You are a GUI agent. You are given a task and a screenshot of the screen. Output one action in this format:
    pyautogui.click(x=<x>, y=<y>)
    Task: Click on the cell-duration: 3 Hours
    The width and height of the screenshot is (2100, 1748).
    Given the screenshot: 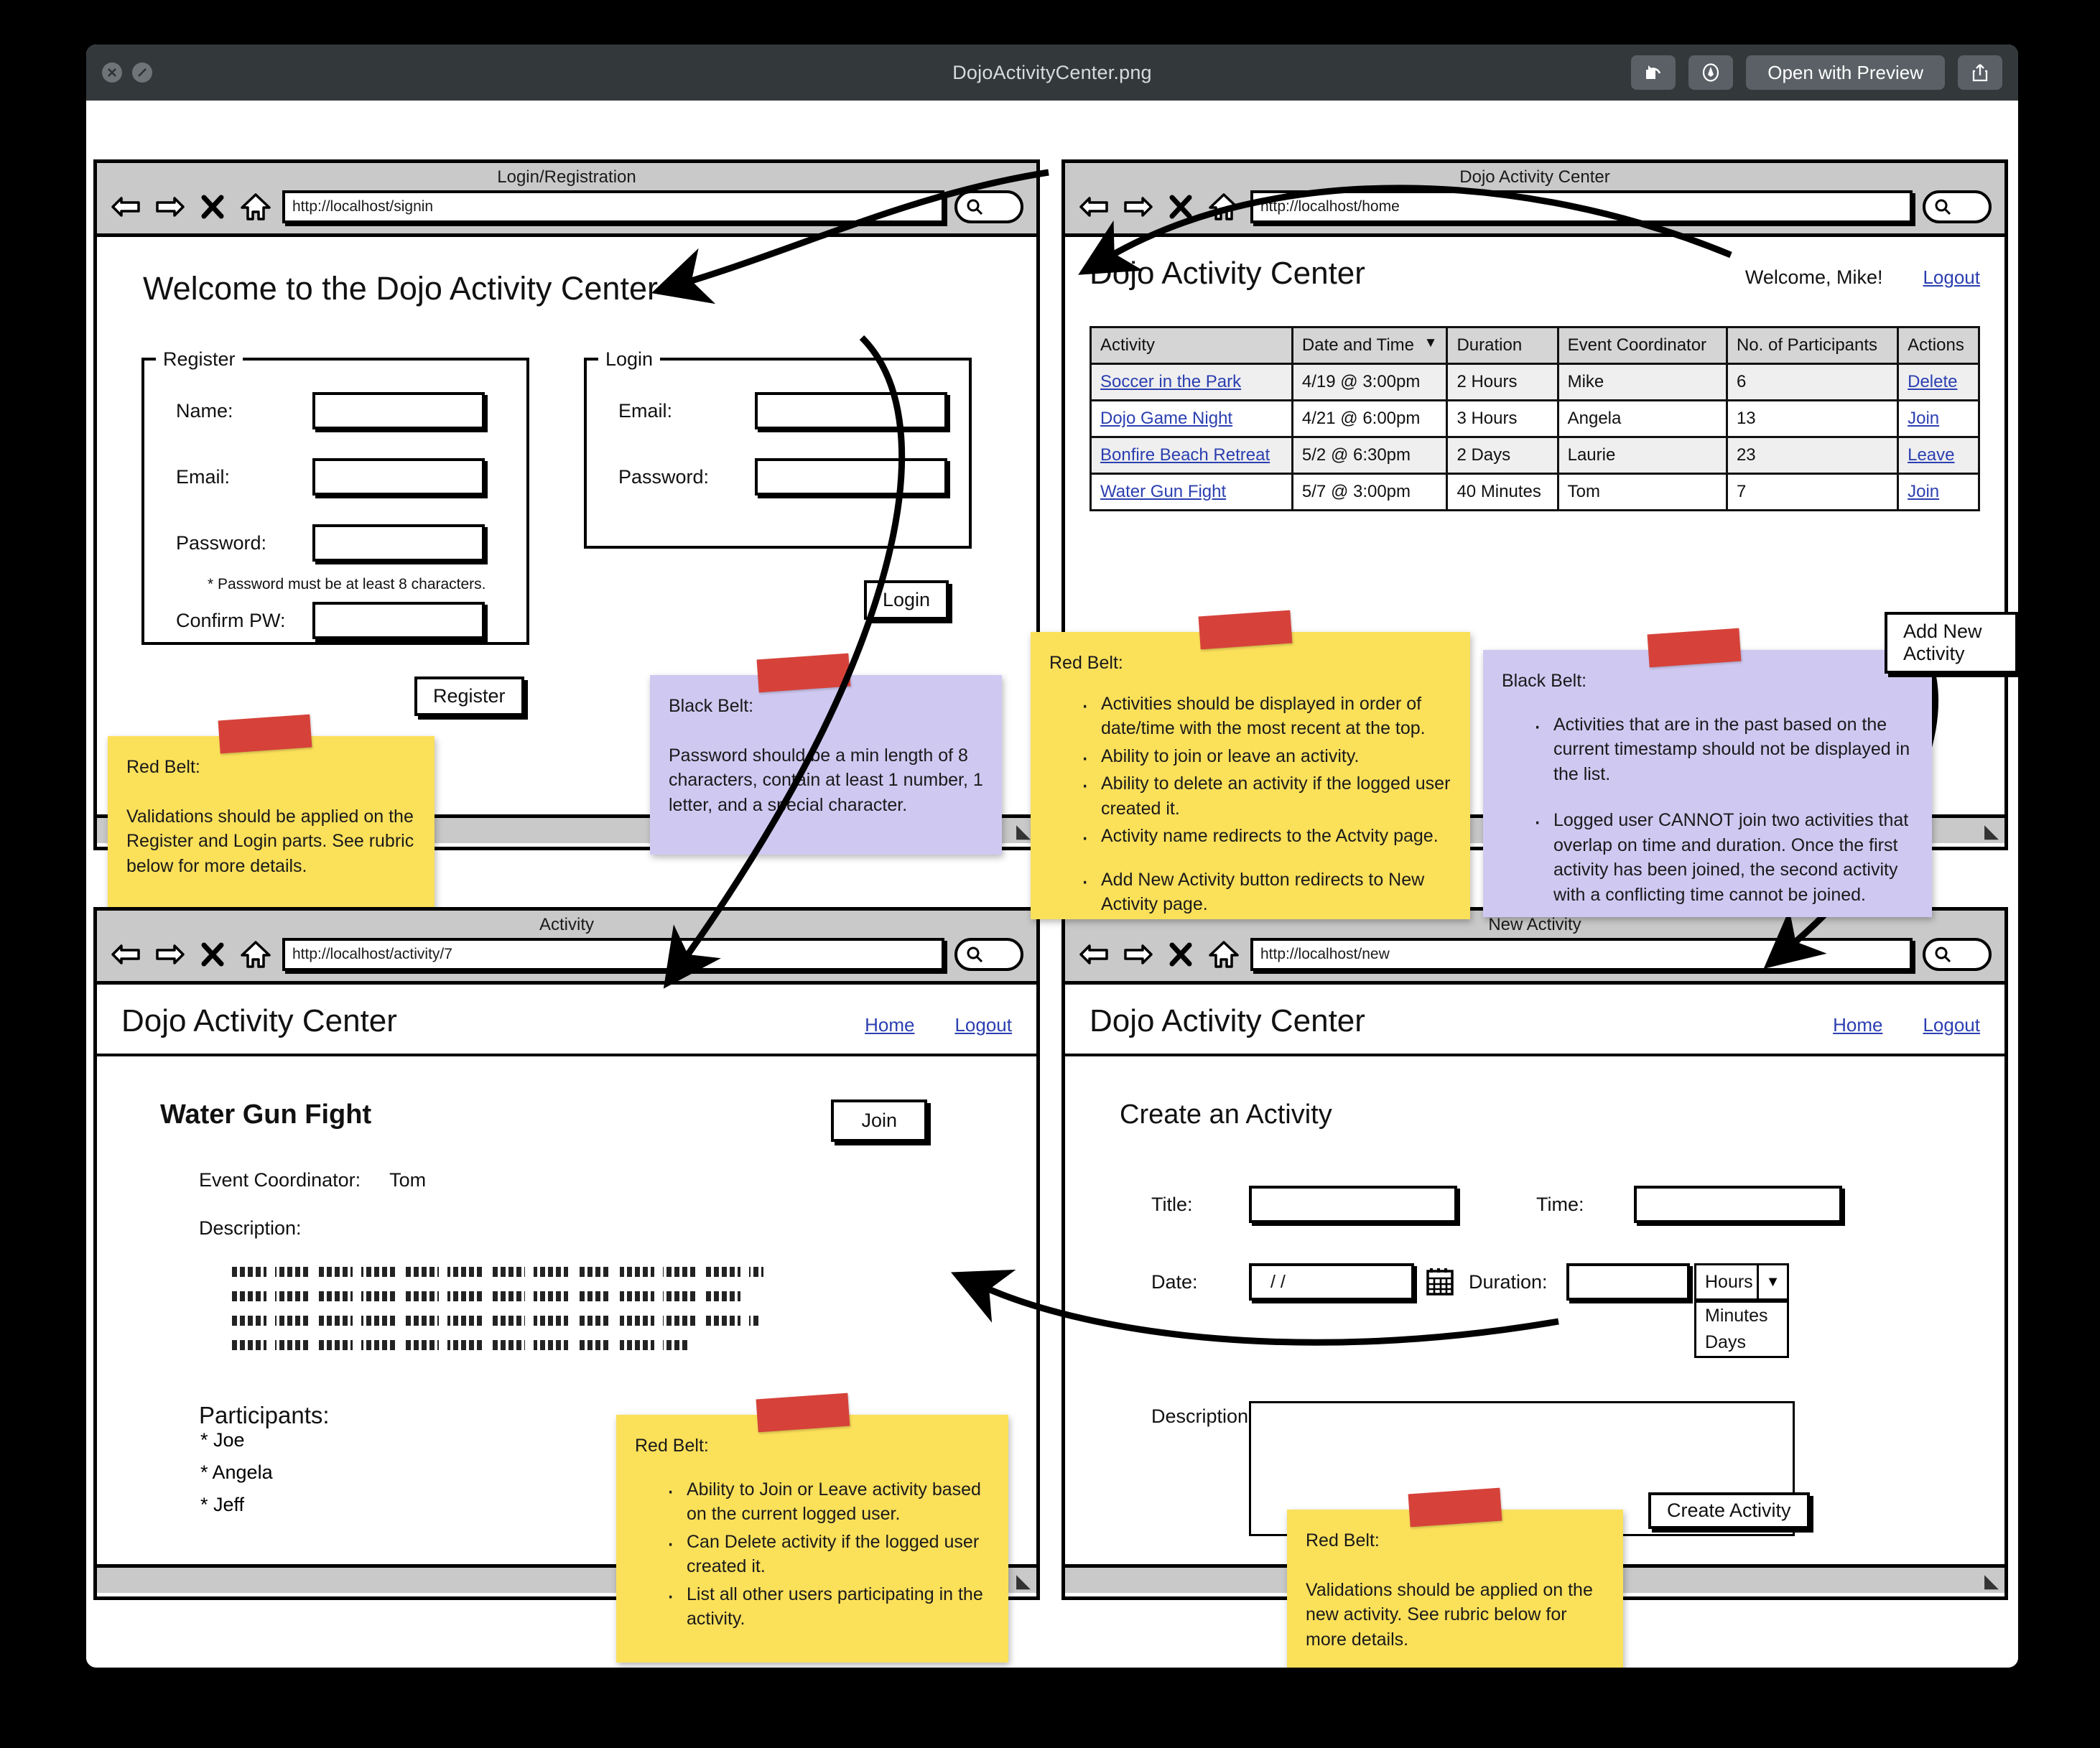 What is the action you would take?
    pyautogui.click(x=1502, y=418)
    